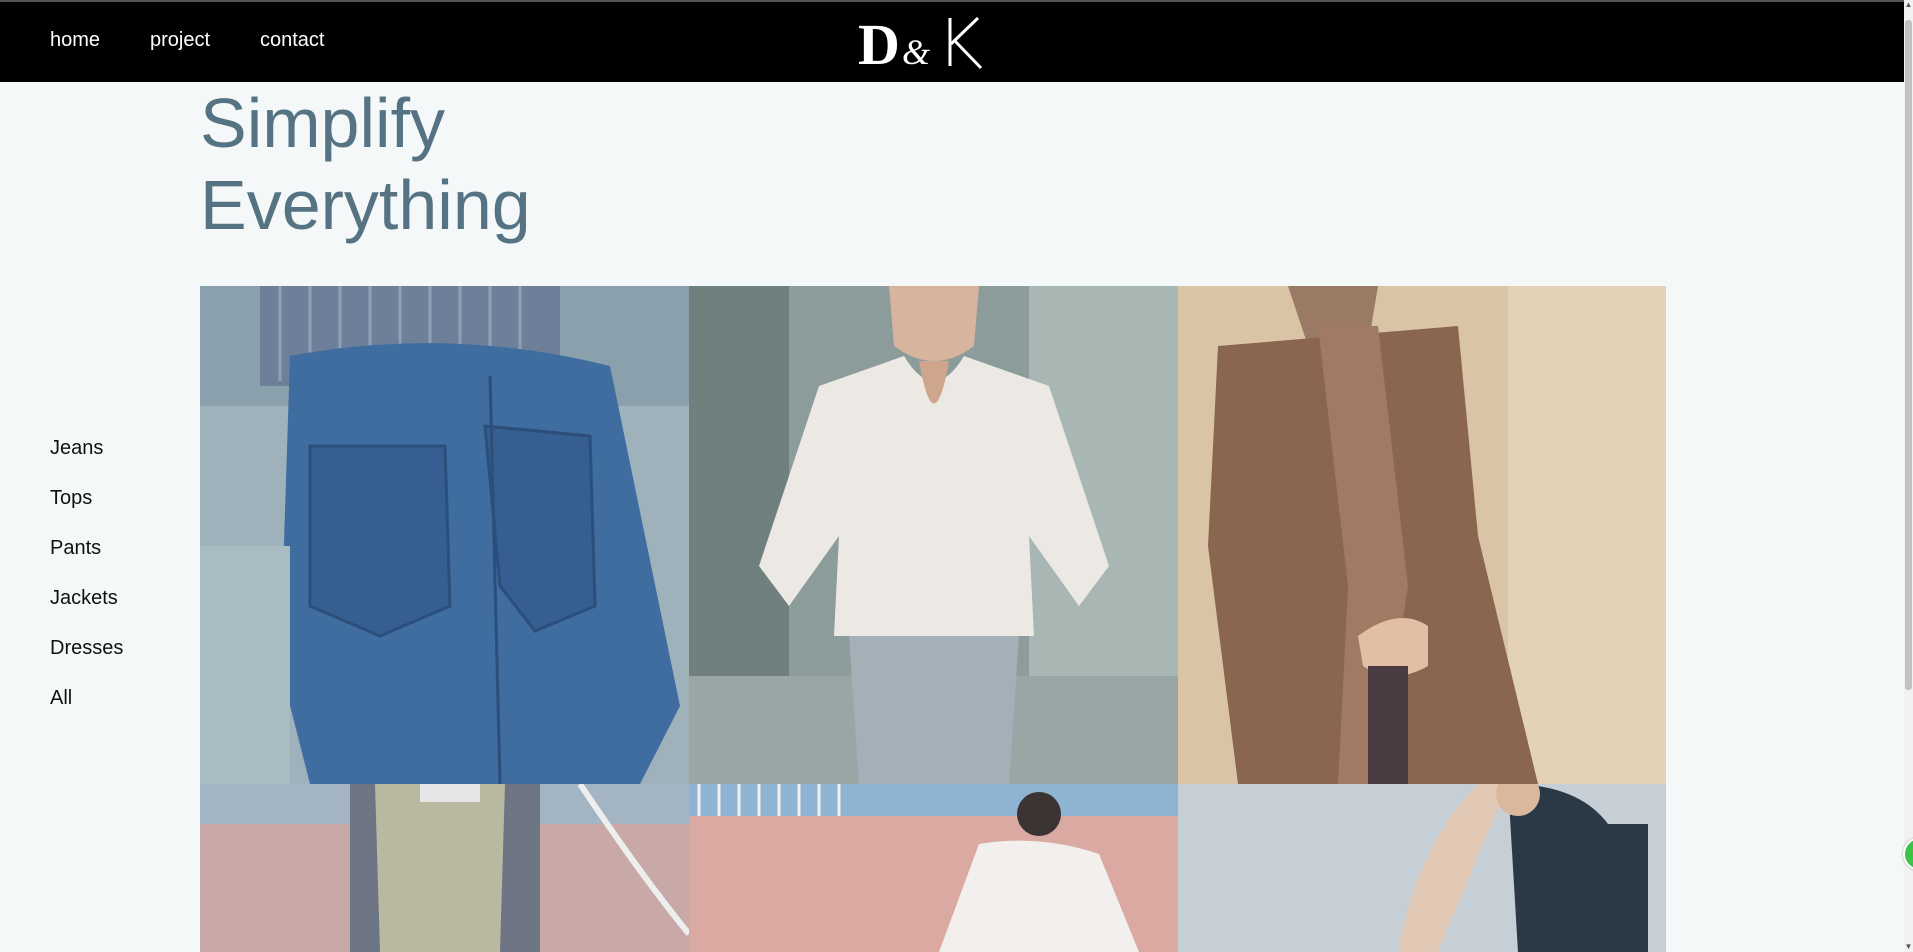  Describe the element at coordinates (933, 868) in the screenshot. I see `gallery-image-dresses` at that location.